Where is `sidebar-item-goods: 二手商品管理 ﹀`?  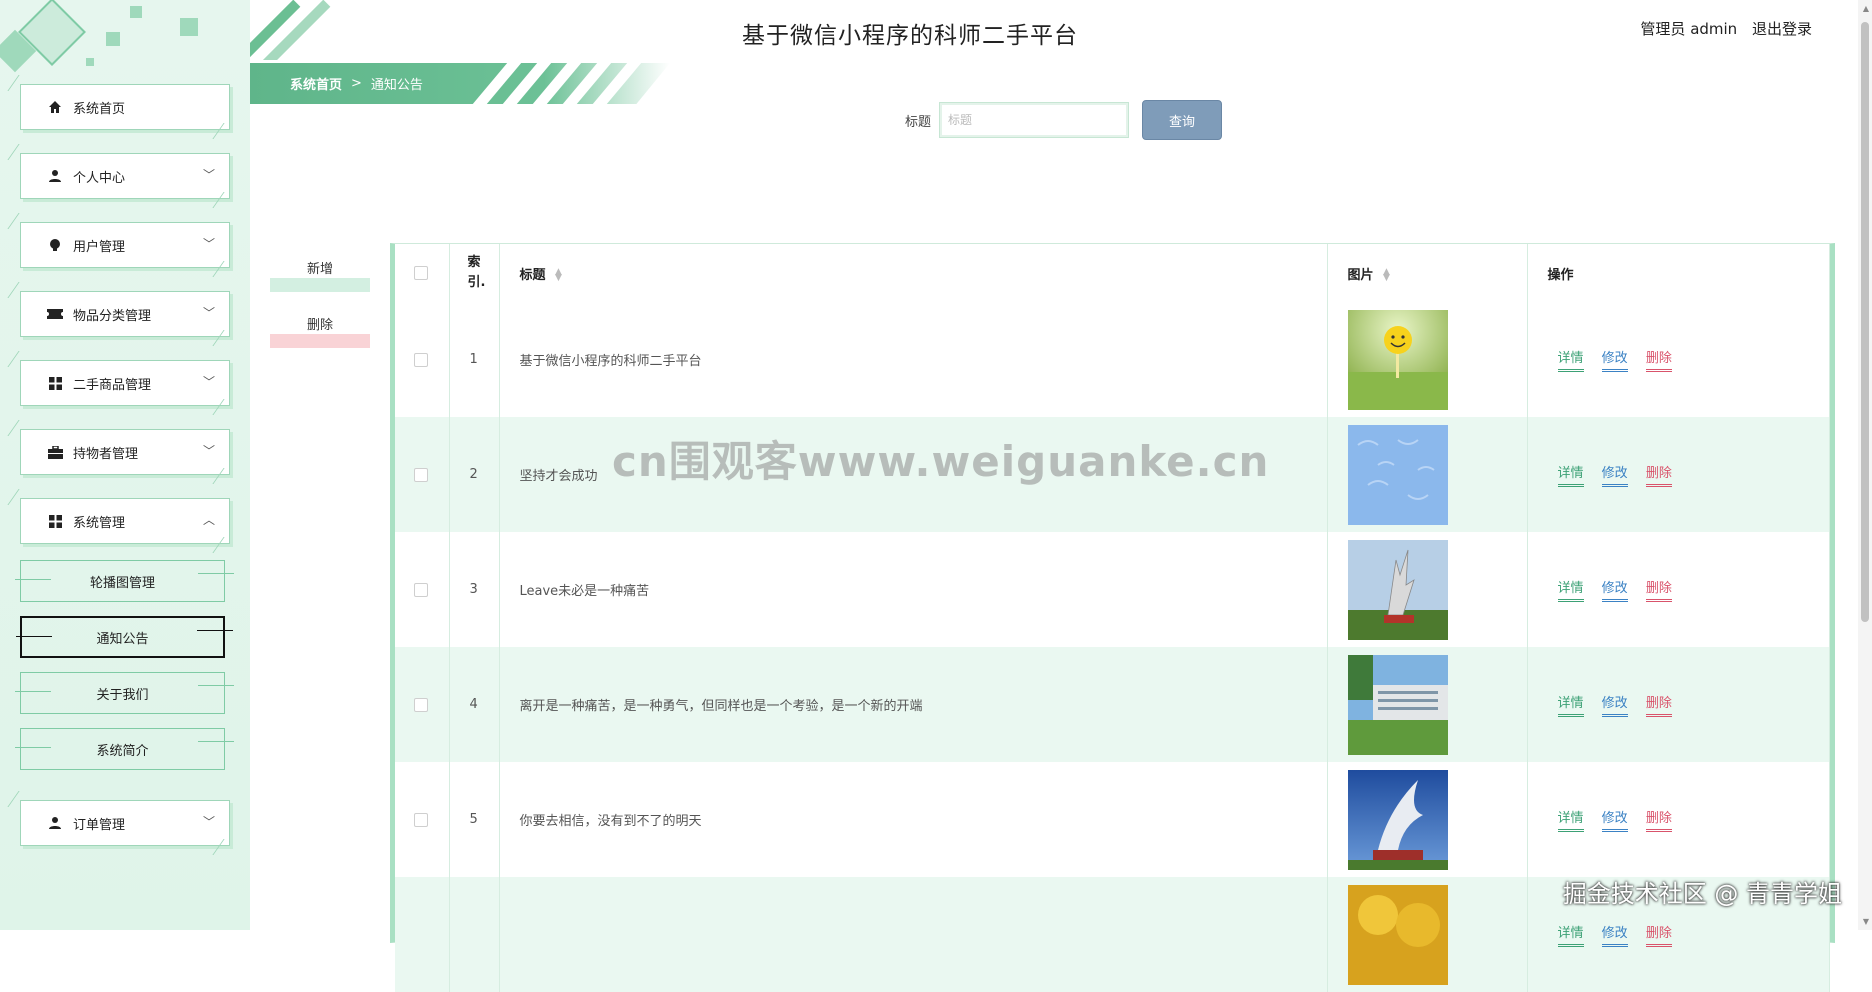 sidebar-item-goods: 二手商品管理 ﹀ is located at coordinates (125, 383).